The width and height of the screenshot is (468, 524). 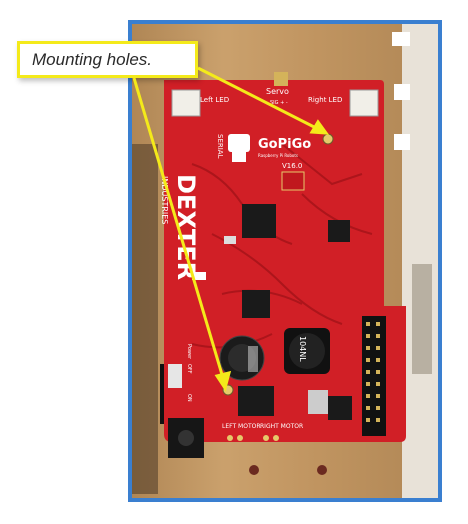 I want to click on voltage-regulator, so click(x=256, y=401).